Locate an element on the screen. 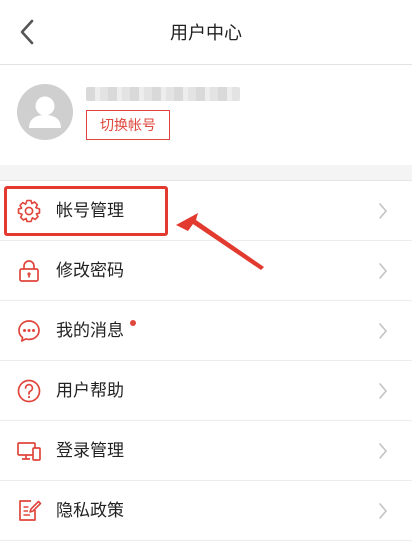 The width and height of the screenshot is (412, 546). message-bubble-icon is located at coordinates (29, 331).